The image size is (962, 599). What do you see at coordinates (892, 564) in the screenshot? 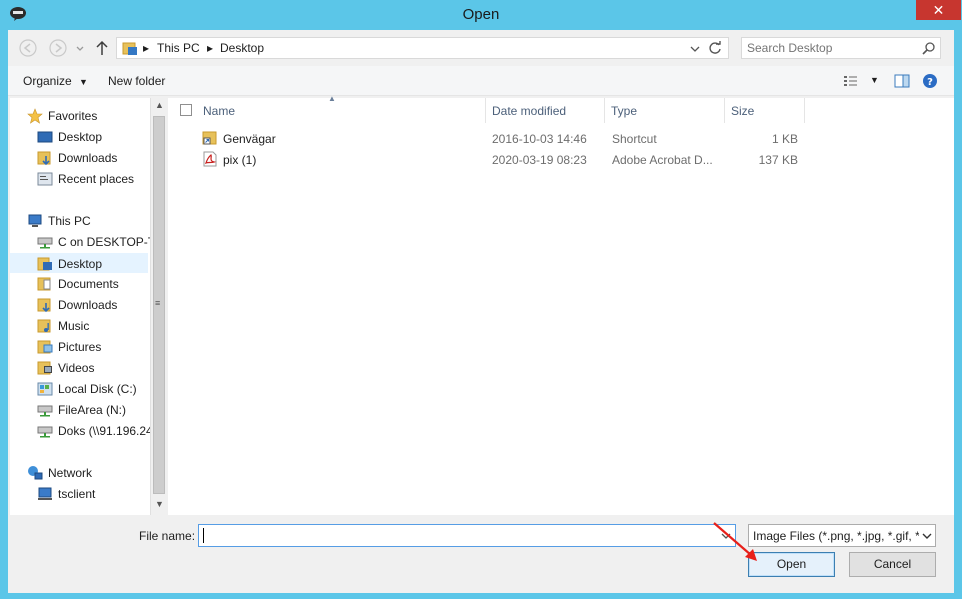
I see `cancel-button: Cancel` at bounding box center [892, 564].